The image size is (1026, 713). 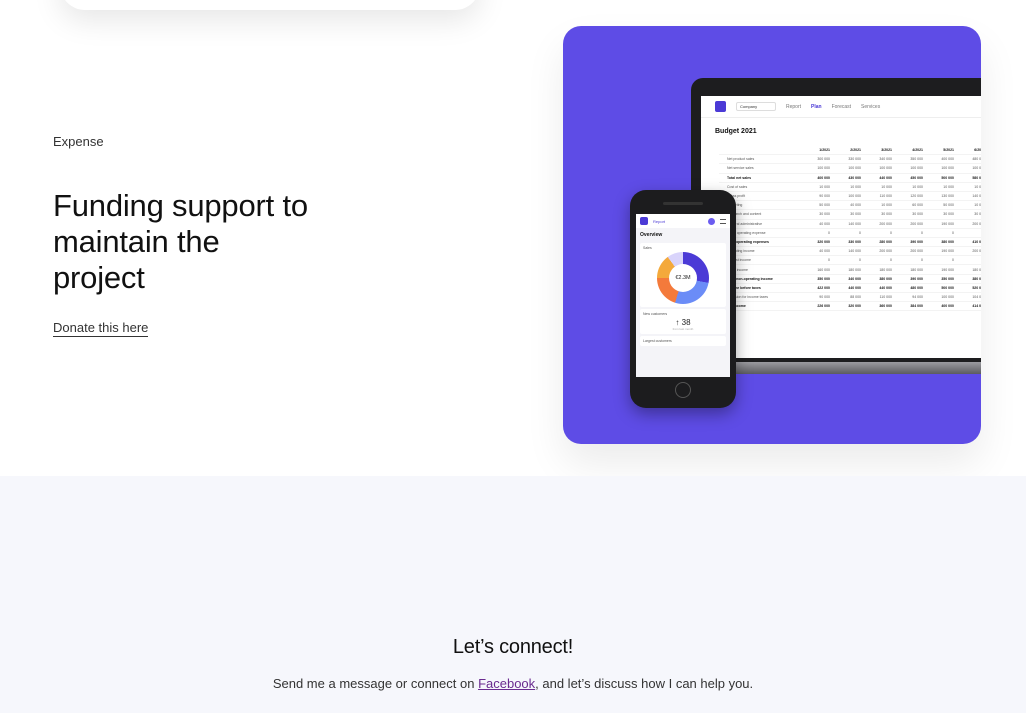 What do you see at coordinates (886, 214) in the screenshot?
I see `table-cell: 30 000` at bounding box center [886, 214].